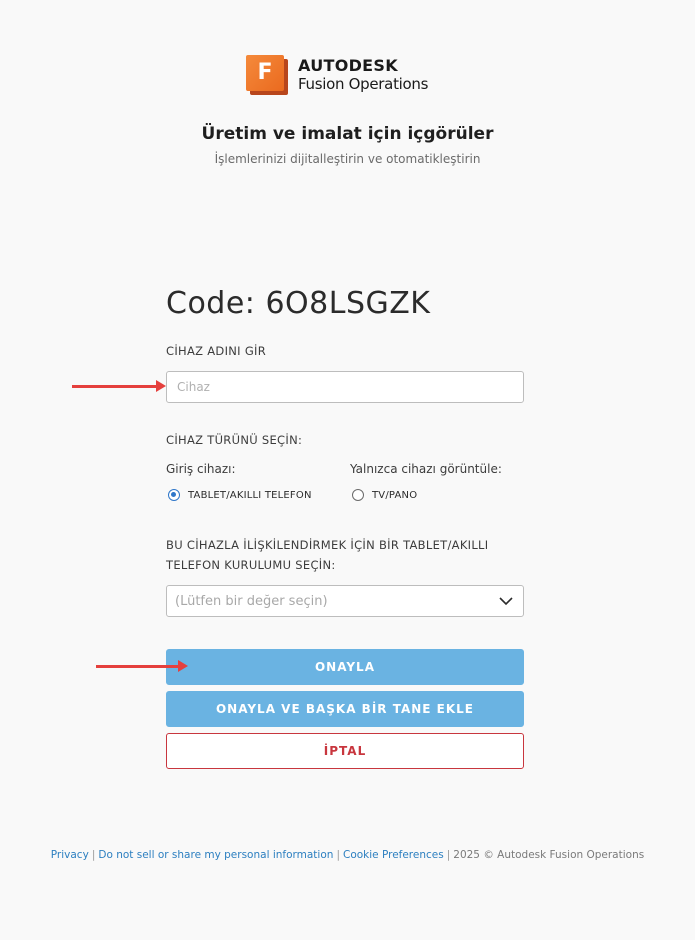 The image size is (695, 940). I want to click on page-headline: Üretim ve imalat için içgörüler, so click(347, 134).